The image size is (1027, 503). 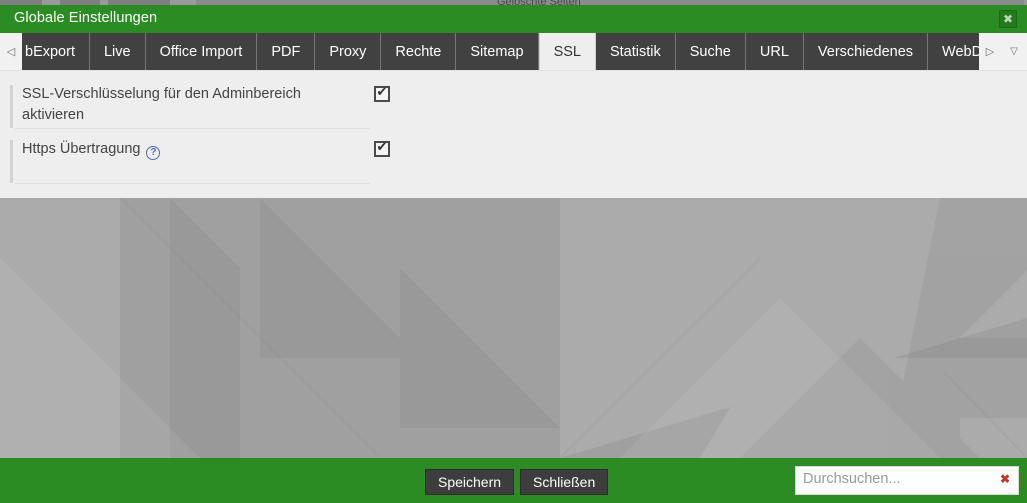 I want to click on tab-proxy: Proxy, so click(x=348, y=51).